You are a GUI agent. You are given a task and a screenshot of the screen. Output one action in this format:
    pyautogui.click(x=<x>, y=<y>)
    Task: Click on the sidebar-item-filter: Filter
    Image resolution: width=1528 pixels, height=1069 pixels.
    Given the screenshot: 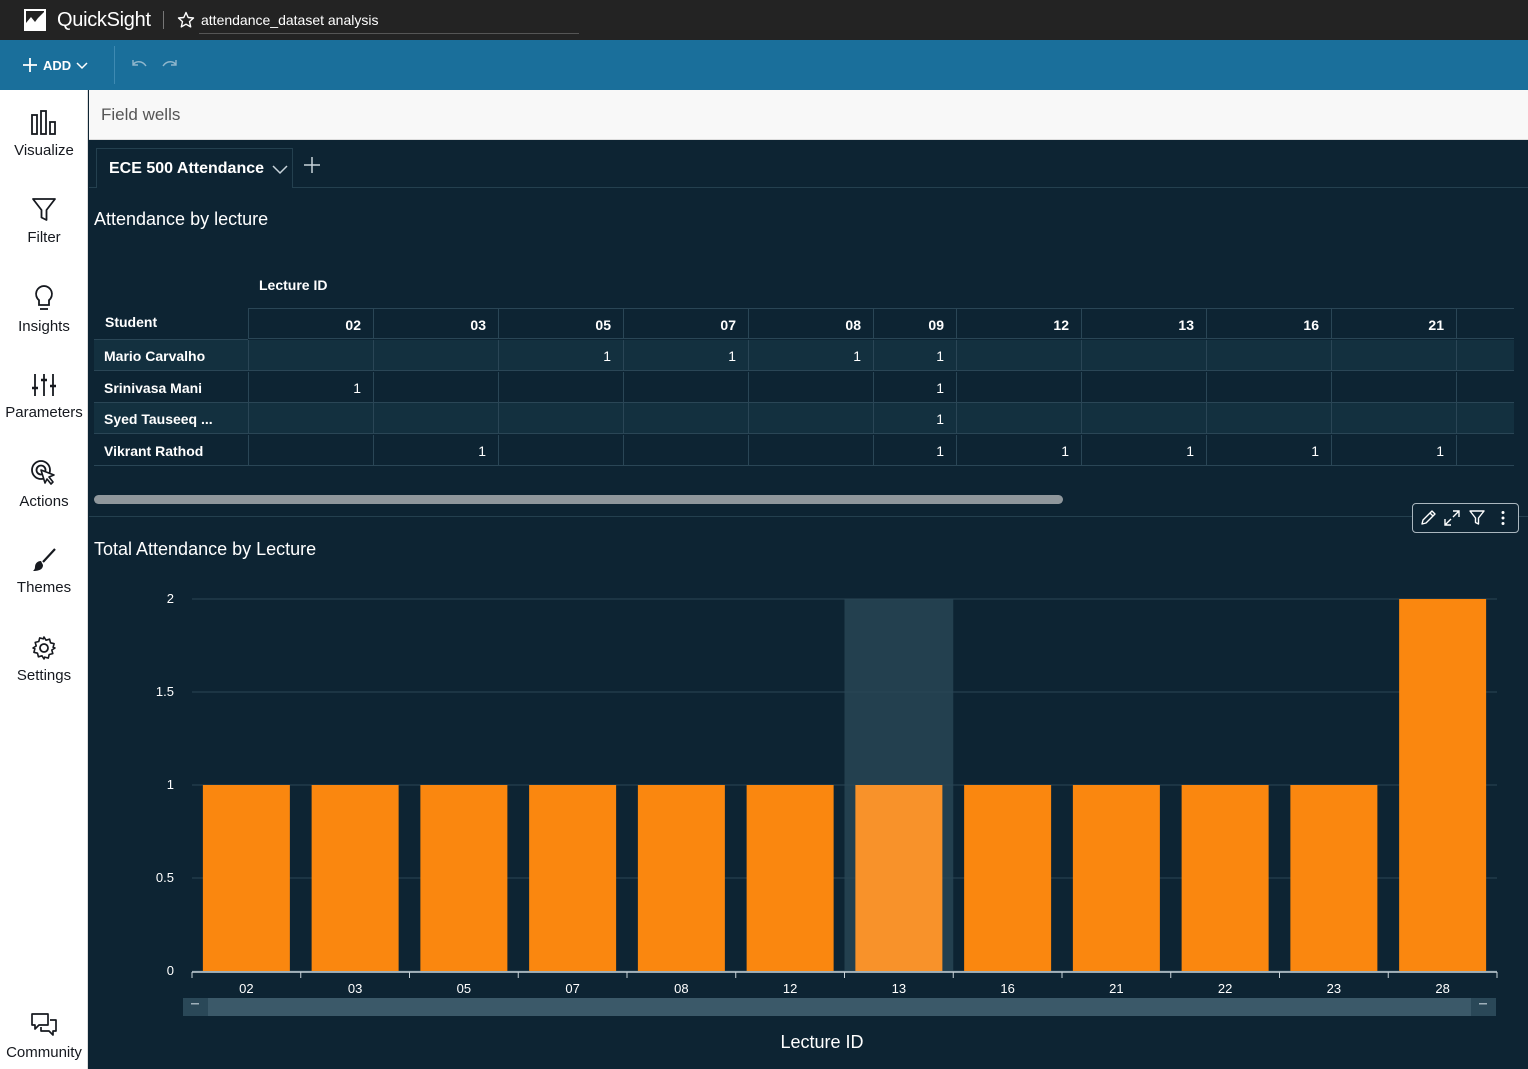 What is the action you would take?
    pyautogui.click(x=44, y=221)
    